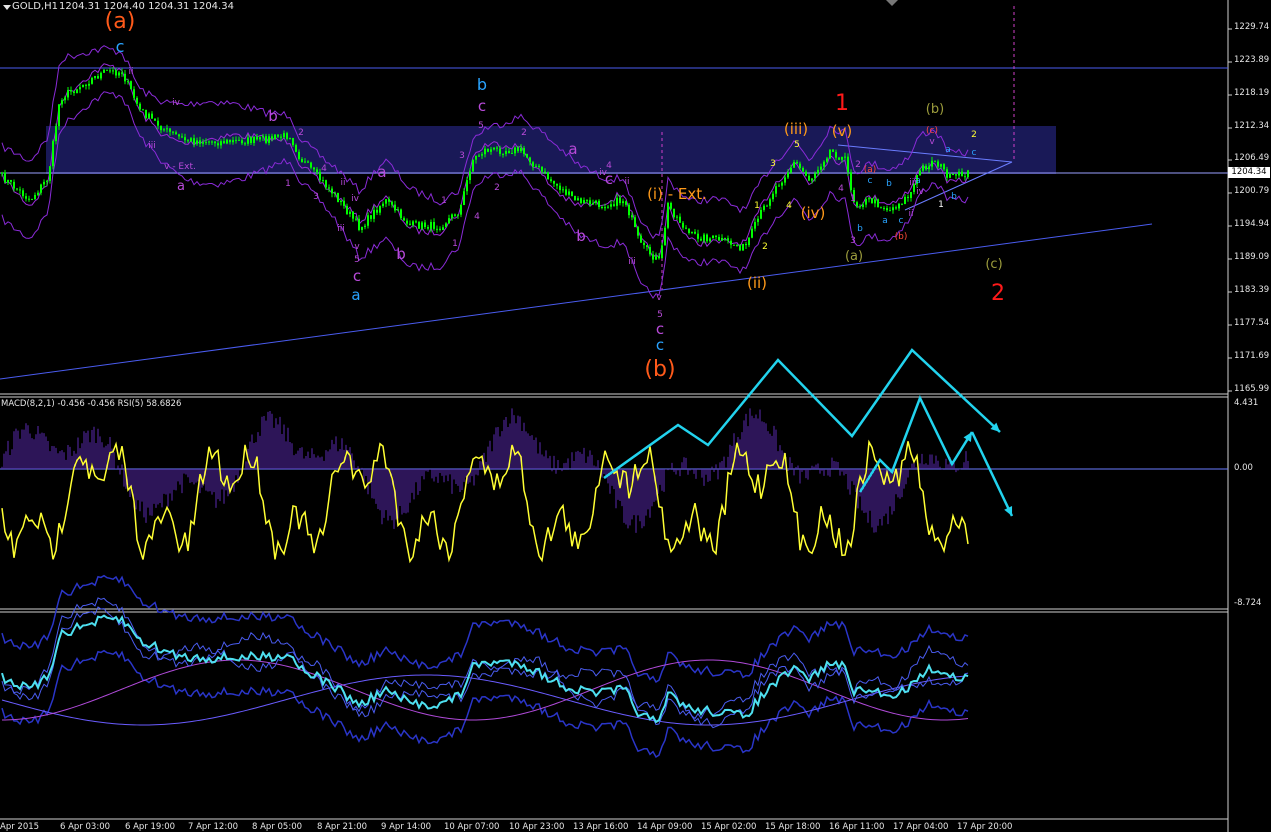  I want to click on time-tick: 8 Apr 05:00, so click(277, 827).